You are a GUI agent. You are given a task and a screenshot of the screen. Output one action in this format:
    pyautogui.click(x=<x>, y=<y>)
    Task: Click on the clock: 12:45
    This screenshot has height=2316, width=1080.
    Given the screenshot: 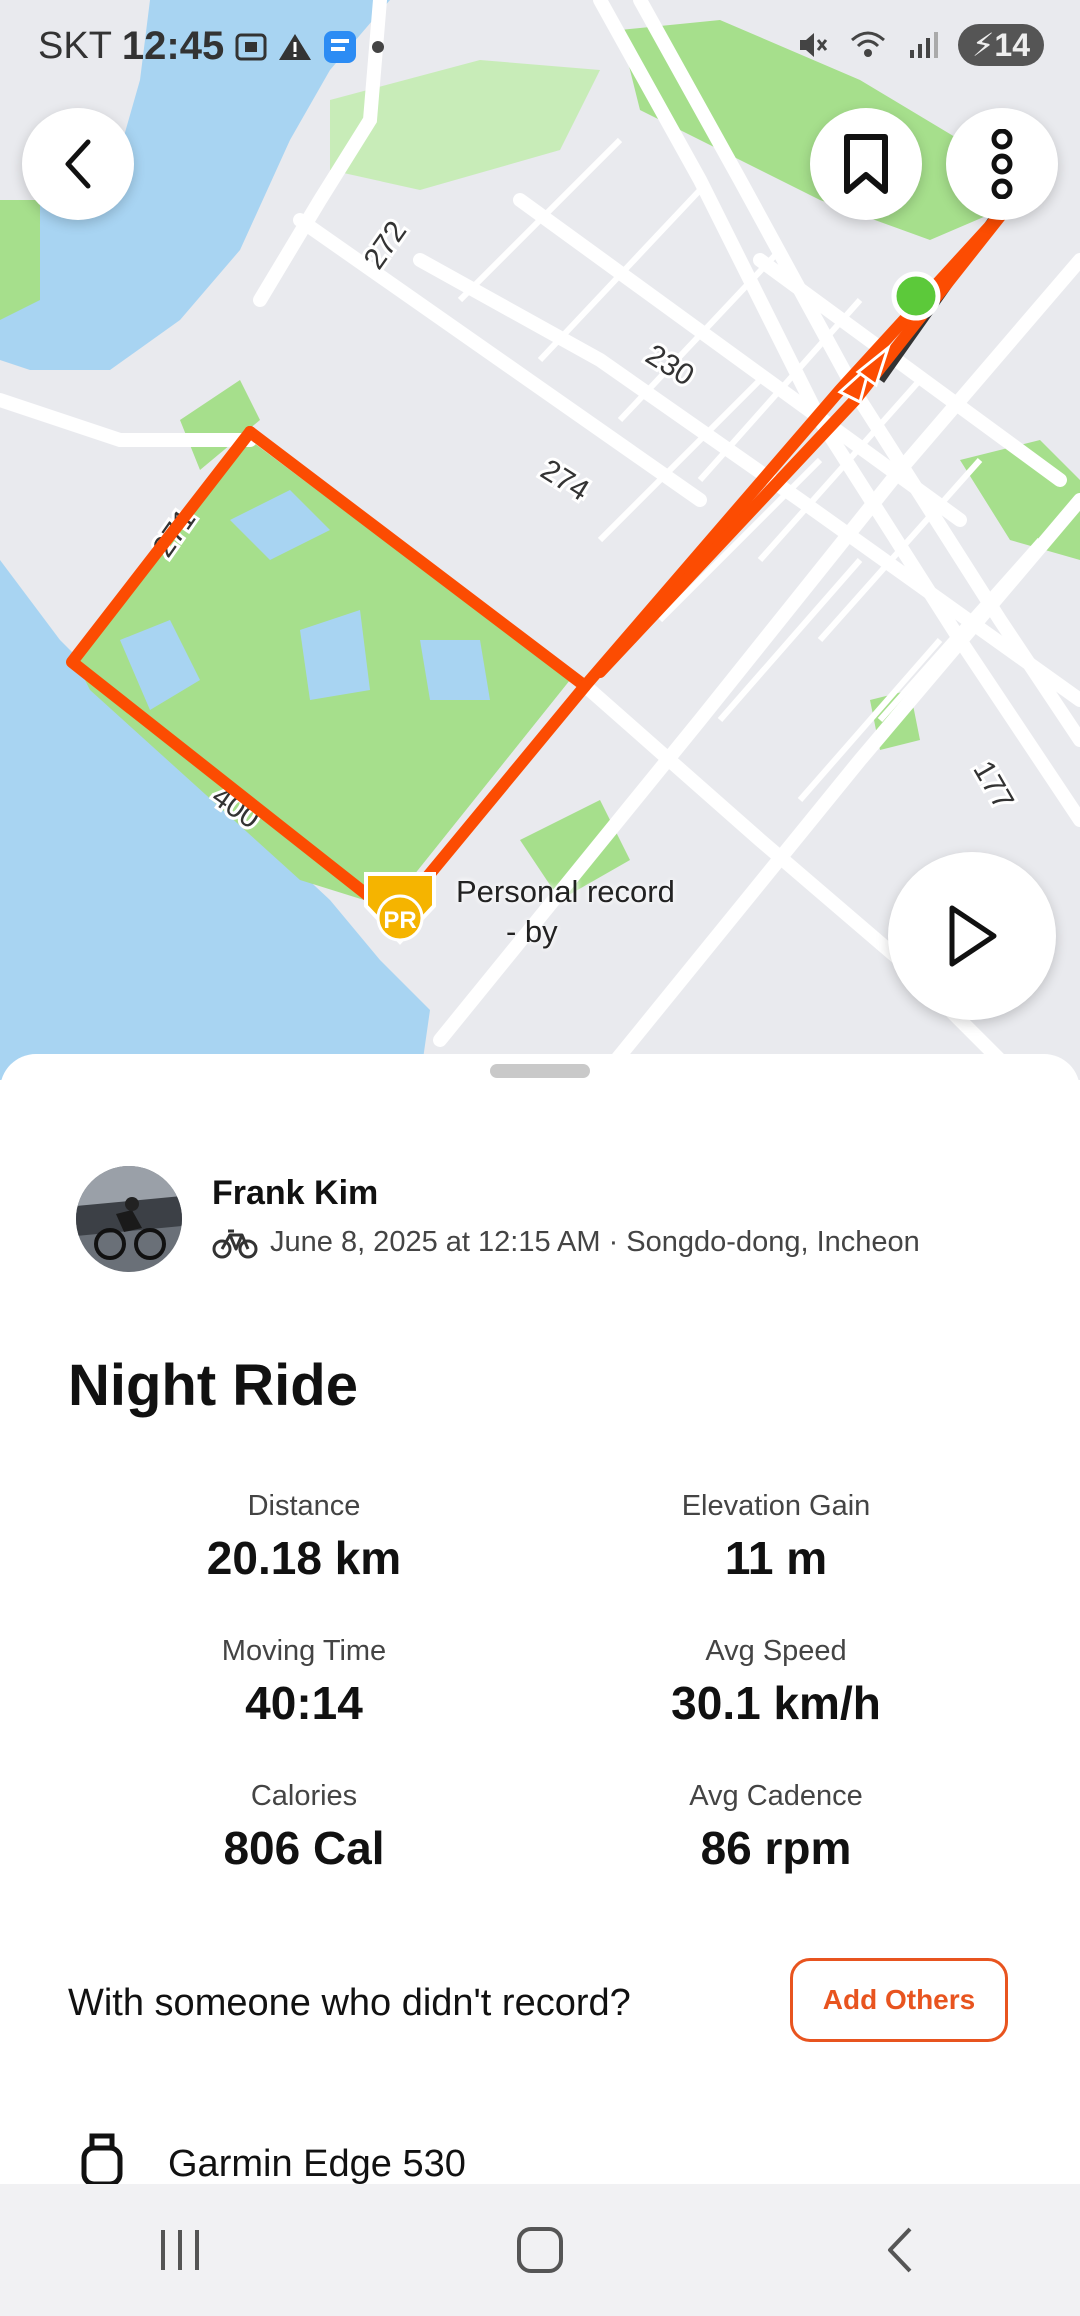 What is the action you would take?
    pyautogui.click(x=173, y=46)
    